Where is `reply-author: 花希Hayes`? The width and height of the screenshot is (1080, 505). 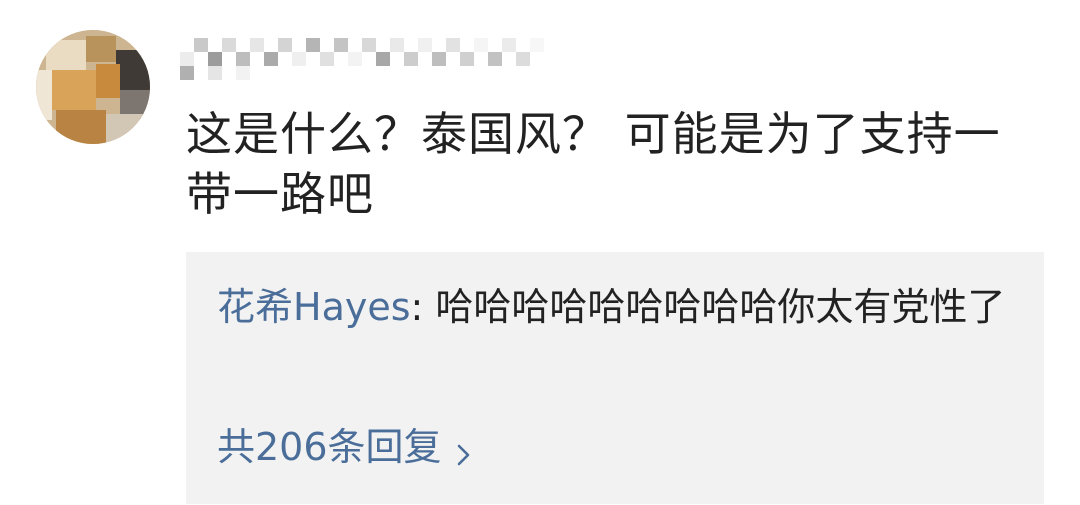
reply-author: 花希Hayes is located at coordinates (314, 307).